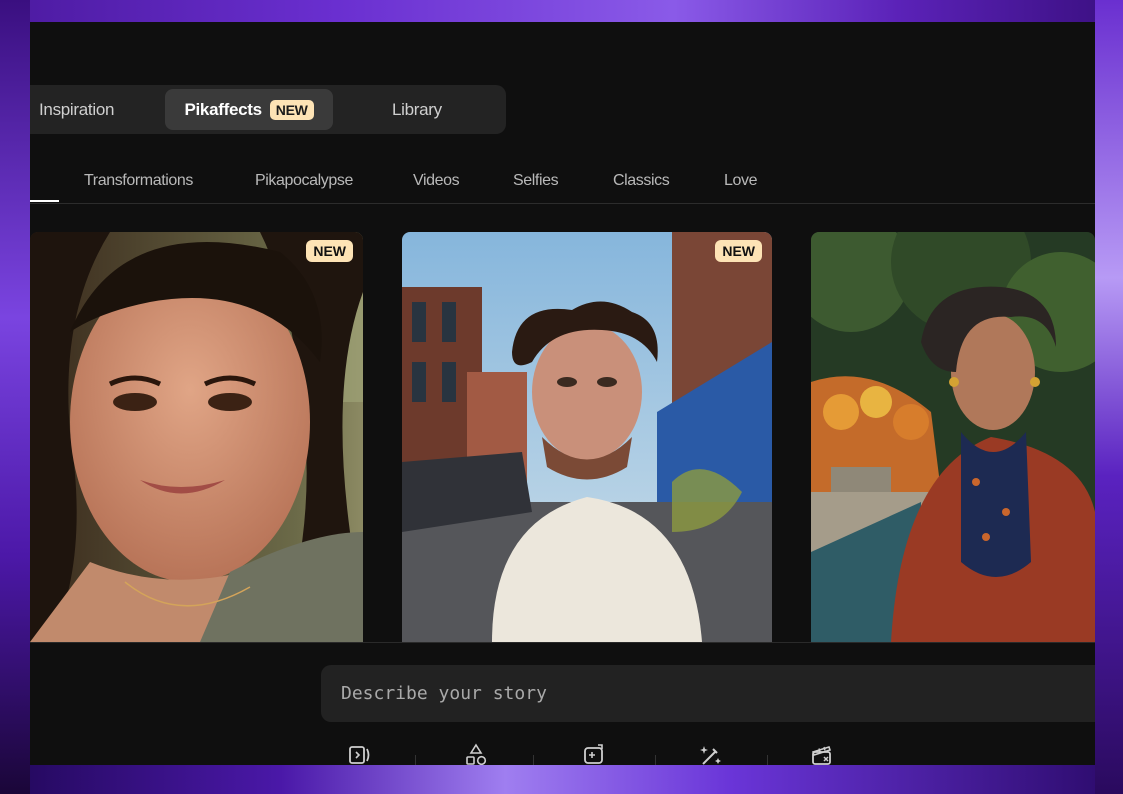 The height and width of the screenshot is (794, 1123). I want to click on category-love: Love, so click(741, 181).